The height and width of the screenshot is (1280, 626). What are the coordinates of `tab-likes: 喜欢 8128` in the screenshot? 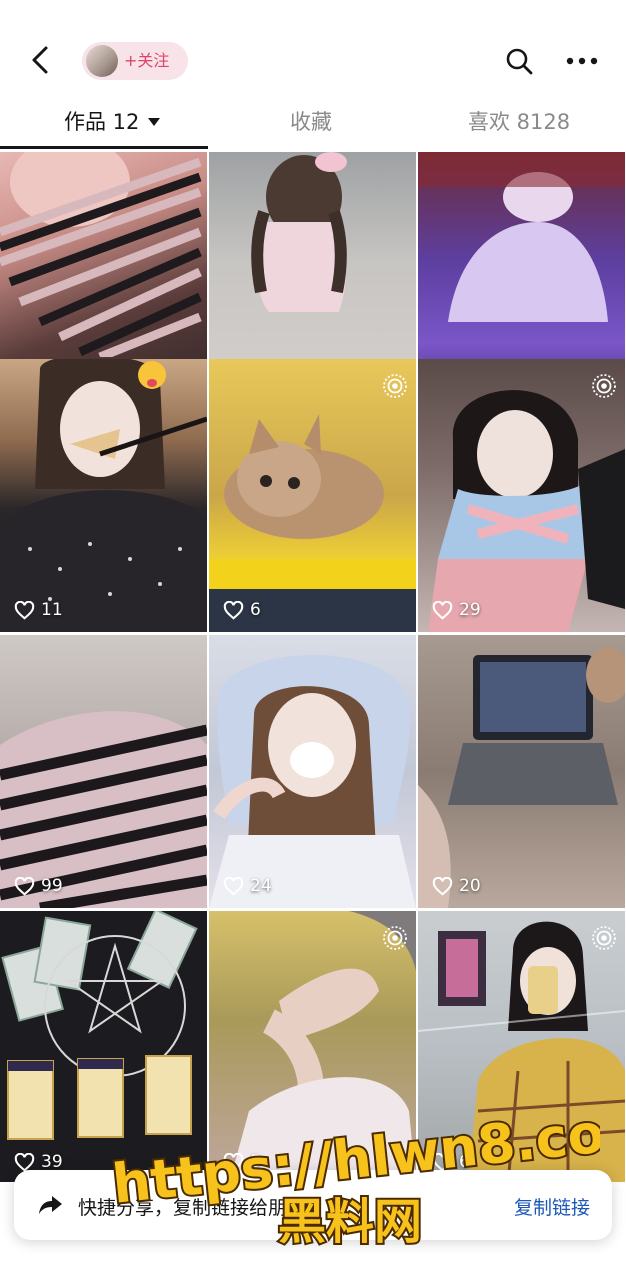 It's located at (519, 122).